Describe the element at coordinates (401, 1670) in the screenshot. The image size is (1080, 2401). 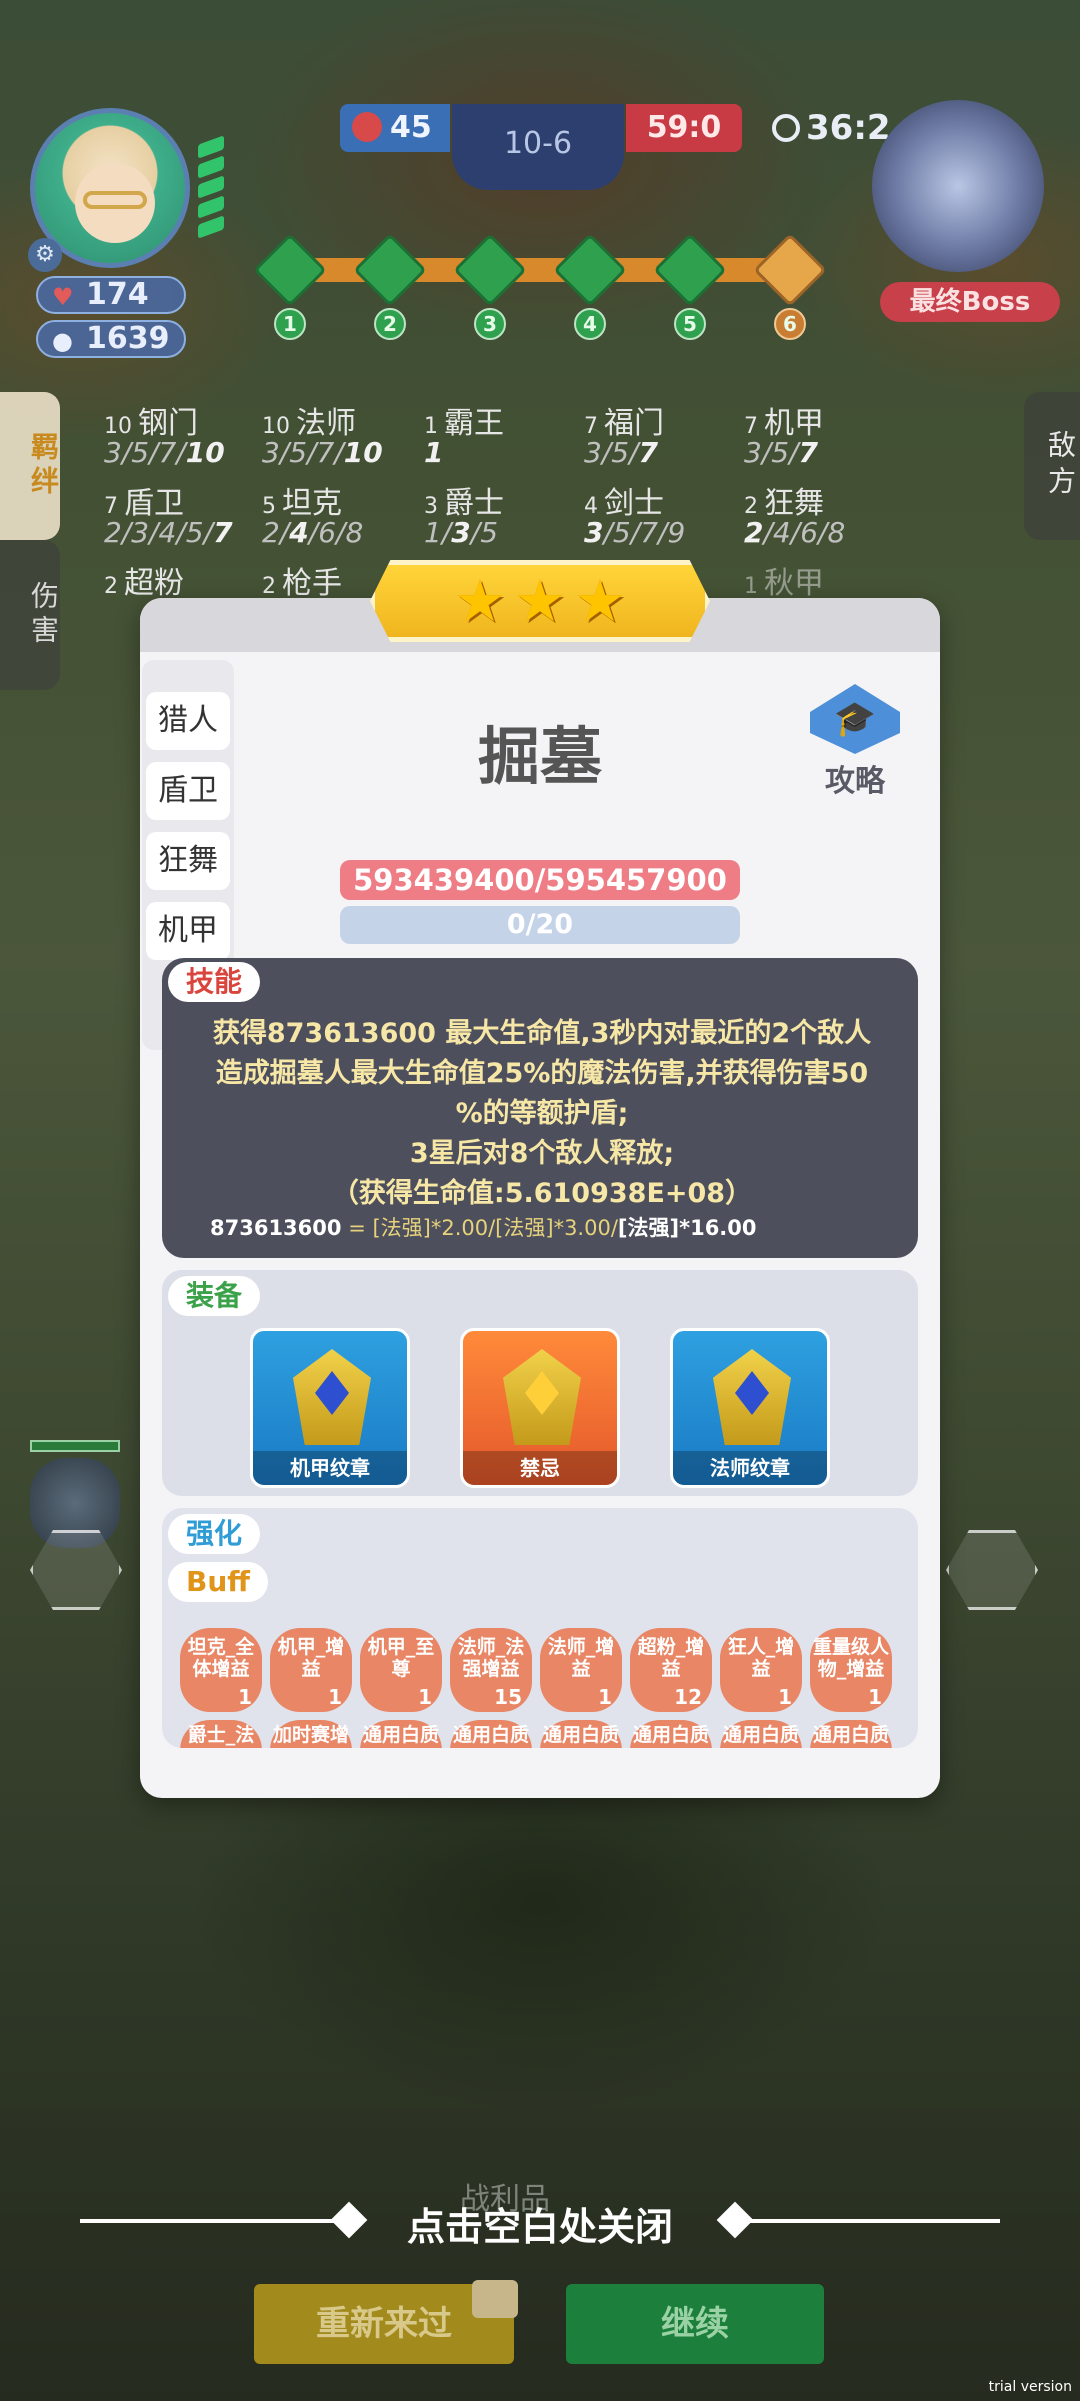
I see `buff-chip: 机甲_至尊 1` at that location.